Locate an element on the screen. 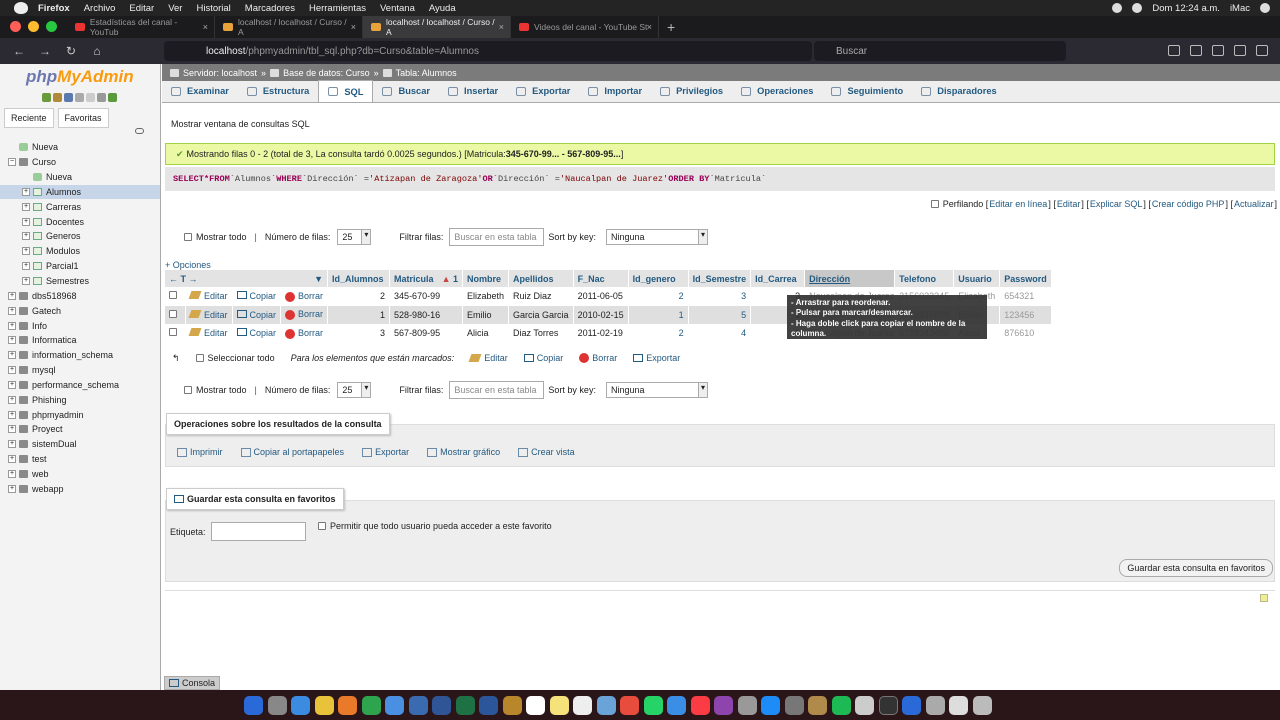  browser-tab-active: localhost / localhost / Curso / A × is located at coordinates (437, 27).